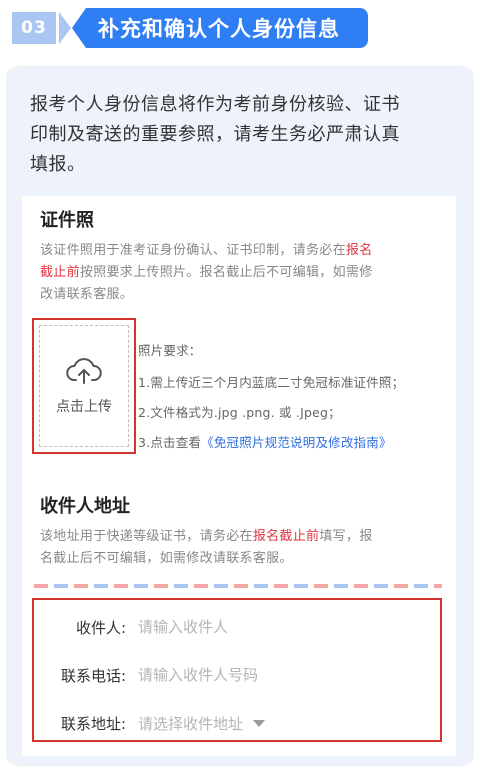 The image size is (480, 771). Describe the element at coordinates (296, 442) in the screenshot. I see `photo-guide-link: 《免冠照片规范说明及修改指南》` at that location.